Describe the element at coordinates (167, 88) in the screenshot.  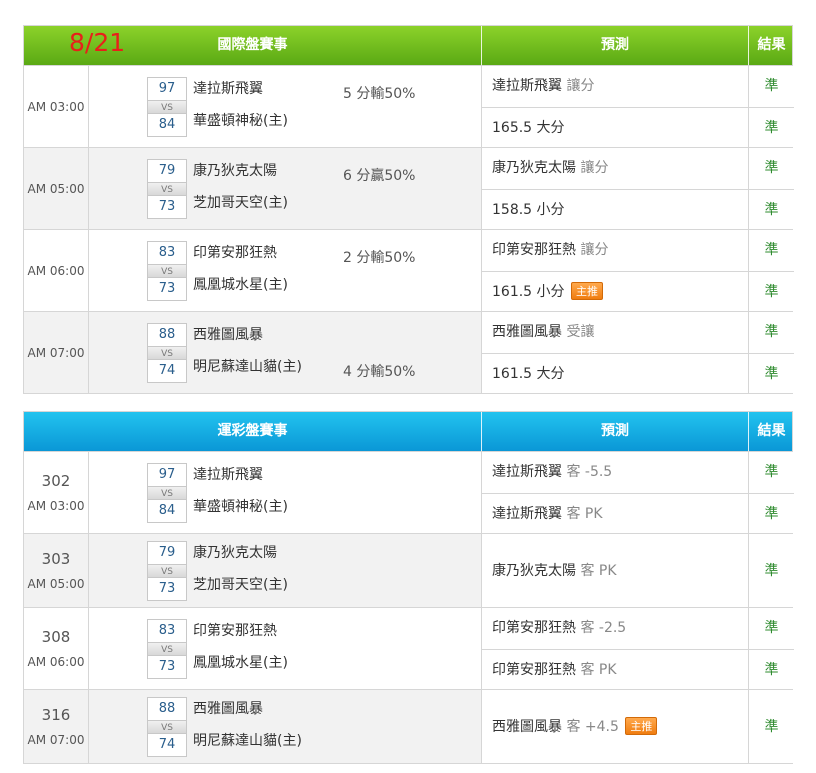
I see `away-score: 97` at that location.